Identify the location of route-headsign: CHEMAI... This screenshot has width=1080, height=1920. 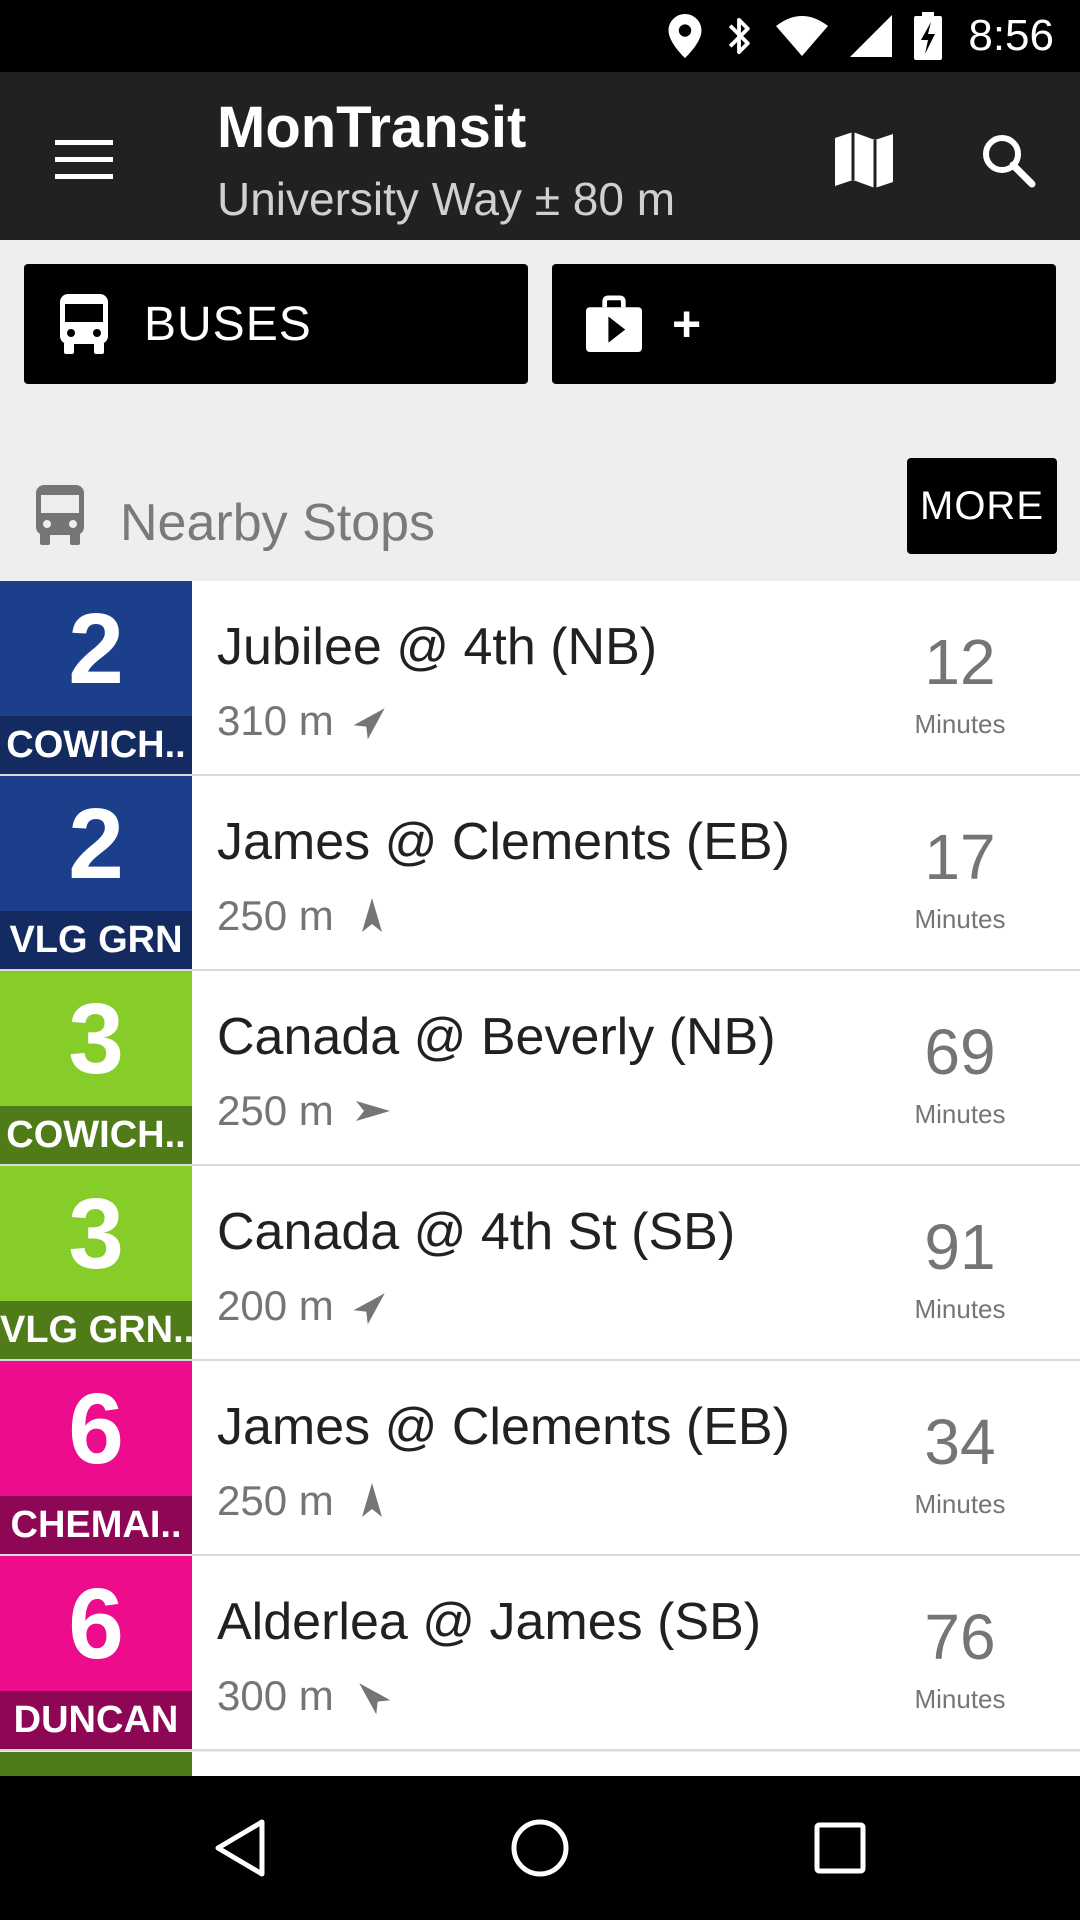
(96, 1525).